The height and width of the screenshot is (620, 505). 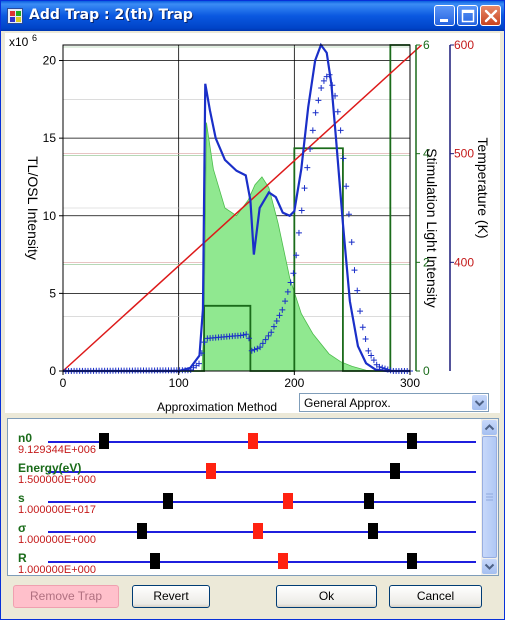 What do you see at coordinates (243, 476) in the screenshot?
I see `parameter-row: Energy(eV) 1.500000E+000` at bounding box center [243, 476].